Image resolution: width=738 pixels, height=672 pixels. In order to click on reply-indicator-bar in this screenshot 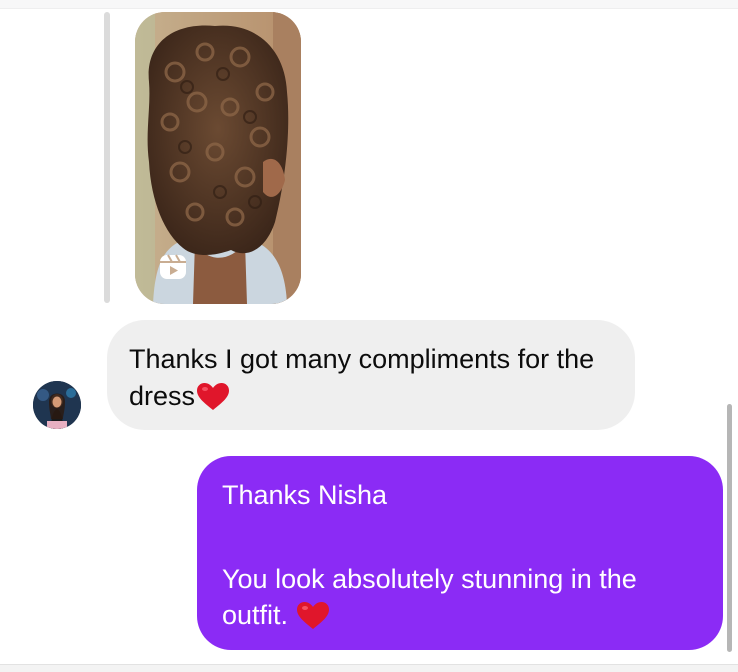, I will do `click(107, 157)`.